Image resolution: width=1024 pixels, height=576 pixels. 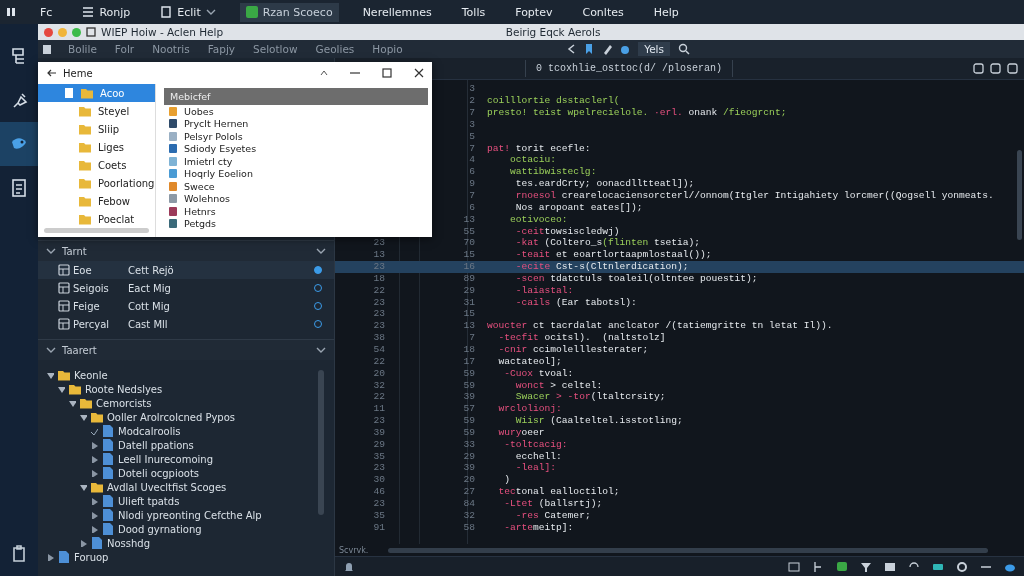 What do you see at coordinates (11, 12) in the screenshot?
I see `app-logo-icon` at bounding box center [11, 12].